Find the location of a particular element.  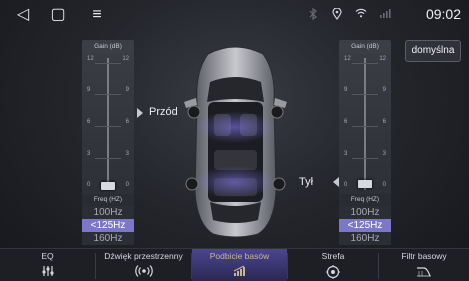

tab-label: Strefa is located at coordinates (333, 256).